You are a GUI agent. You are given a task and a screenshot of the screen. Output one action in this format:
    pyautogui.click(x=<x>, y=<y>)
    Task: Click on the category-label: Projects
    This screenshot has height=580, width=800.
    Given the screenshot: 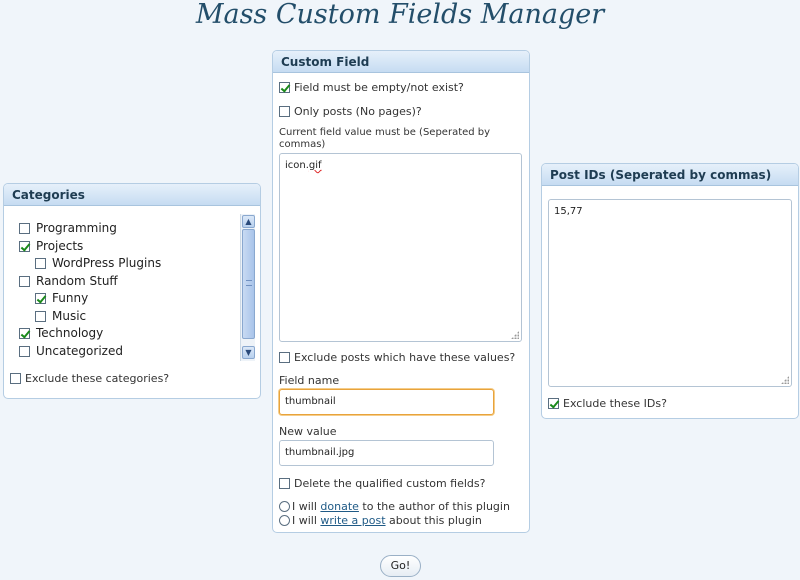 What is the action you would take?
    pyautogui.click(x=60, y=245)
    